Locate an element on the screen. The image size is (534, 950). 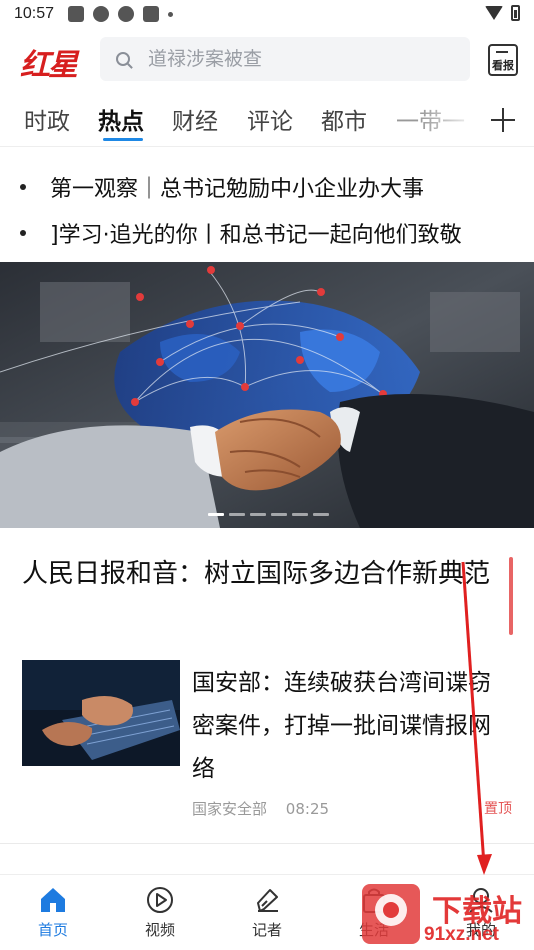
ticker-item: ]学习·追光的你丨和总书记一起向他们致敬 is located at coordinates (267, 233).